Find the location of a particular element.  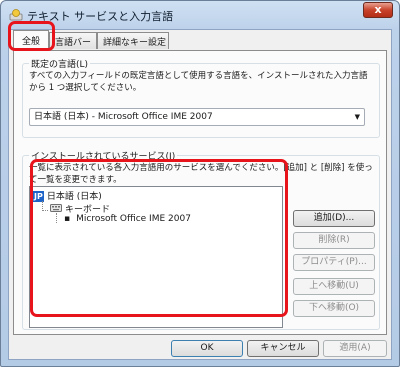

remove-button: 削除(R) is located at coordinates (334, 240).